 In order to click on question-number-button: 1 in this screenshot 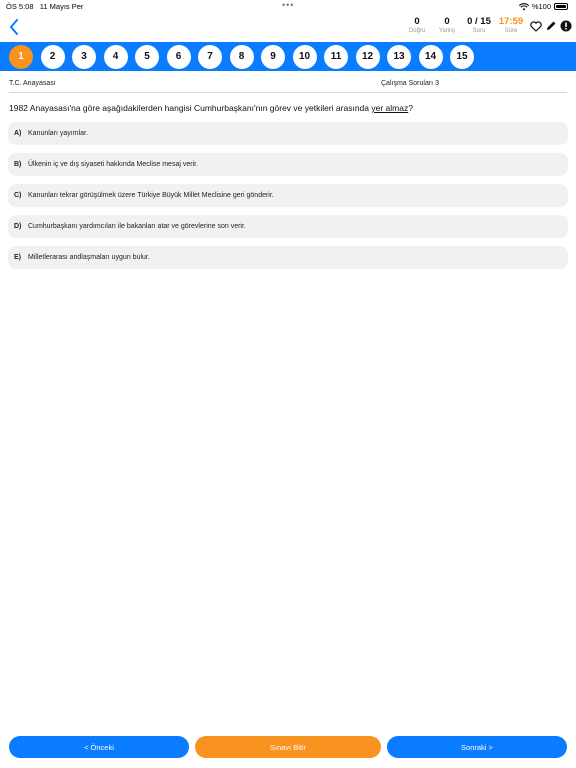, I will do `click(21, 56)`.